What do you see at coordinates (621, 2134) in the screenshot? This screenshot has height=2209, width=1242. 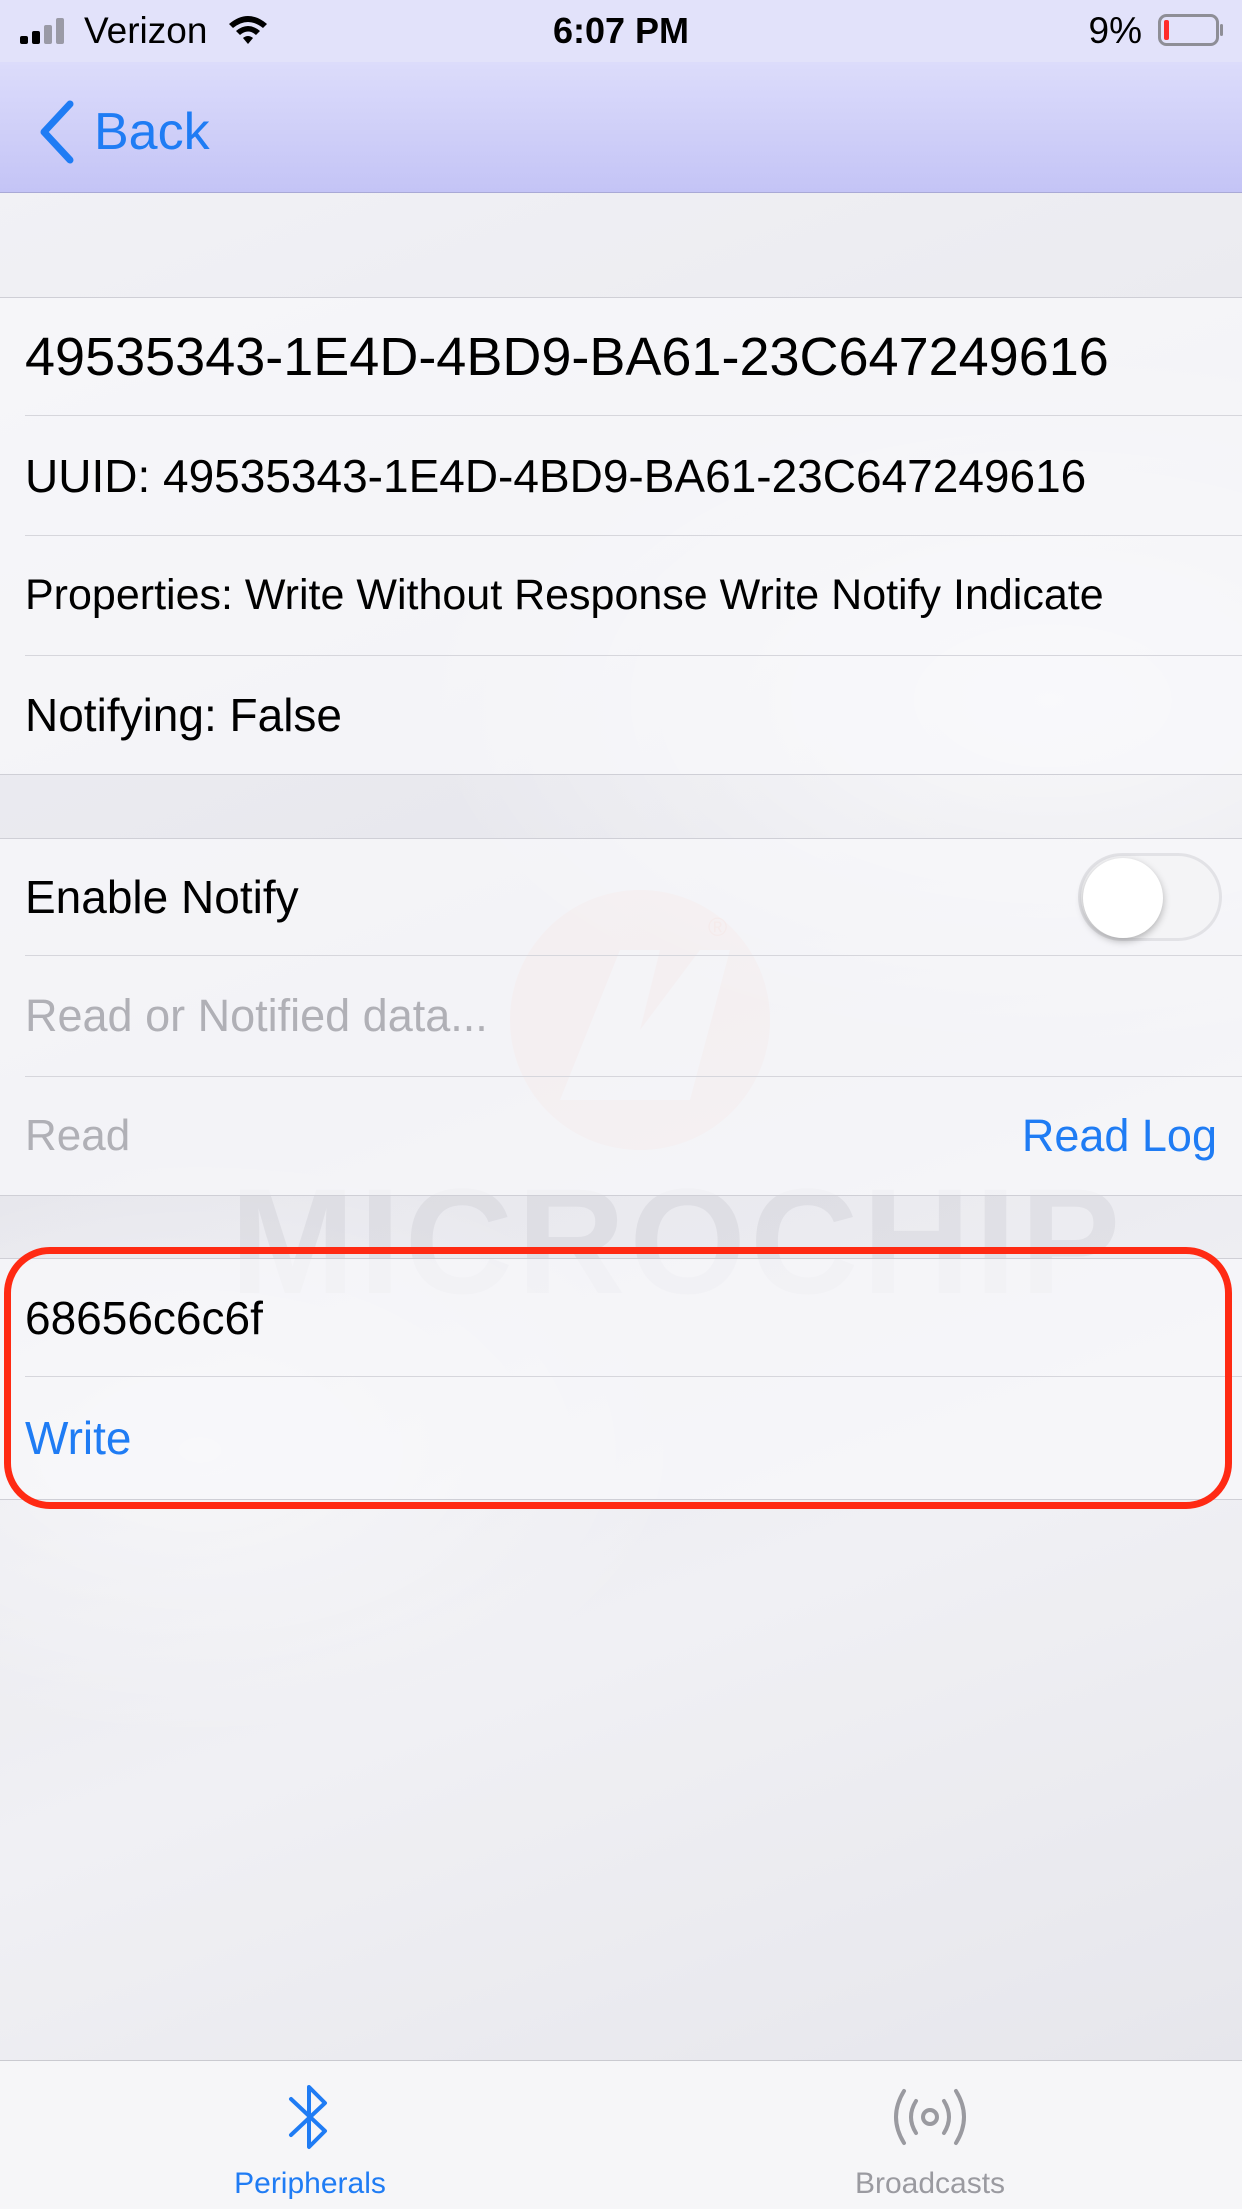 I see `tab-bar: Peripherals Broadcasts` at bounding box center [621, 2134].